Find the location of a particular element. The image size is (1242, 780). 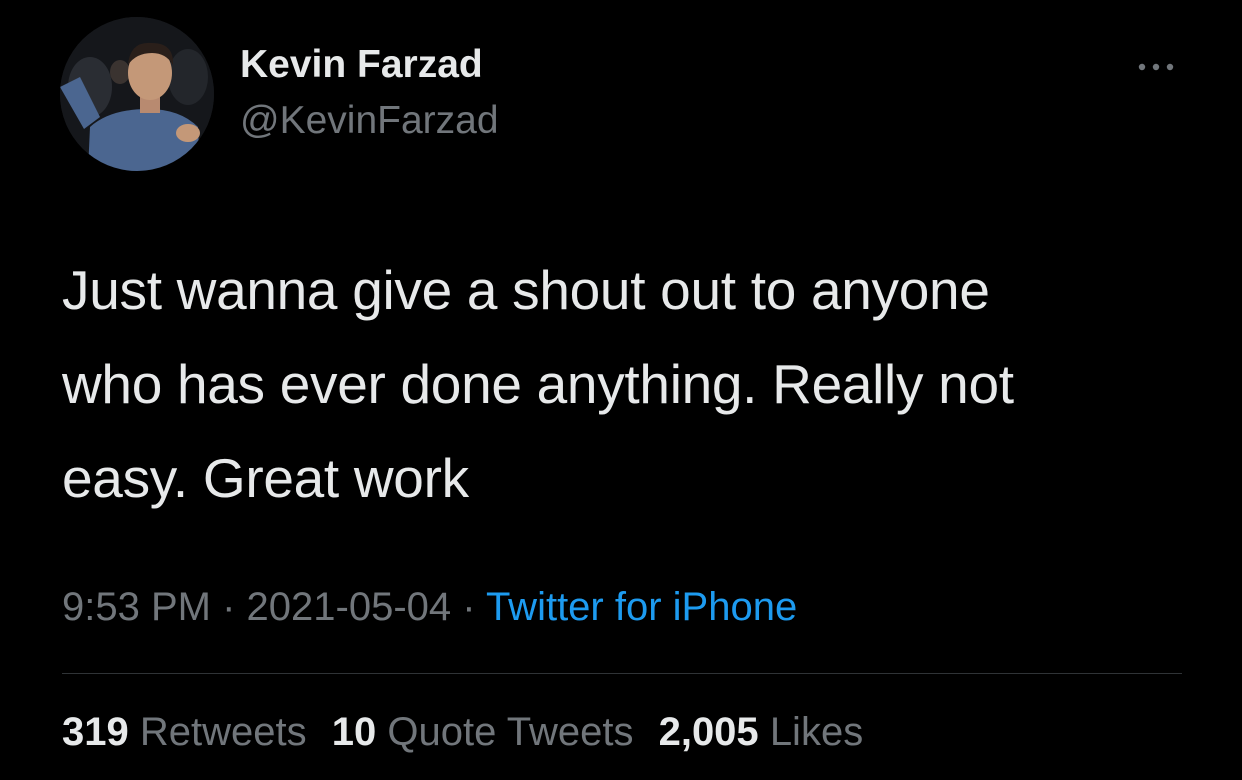

avatar-photo is located at coordinates (137, 94).